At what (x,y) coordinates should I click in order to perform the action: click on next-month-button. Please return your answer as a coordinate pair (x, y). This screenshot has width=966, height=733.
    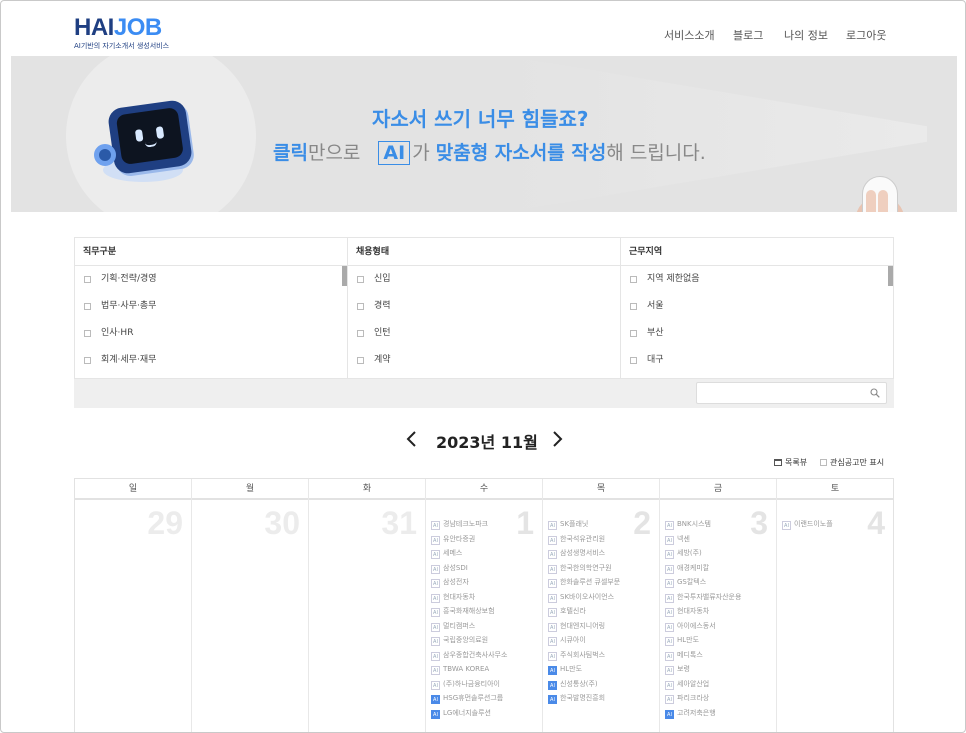
    Looking at the image, I should click on (557, 439).